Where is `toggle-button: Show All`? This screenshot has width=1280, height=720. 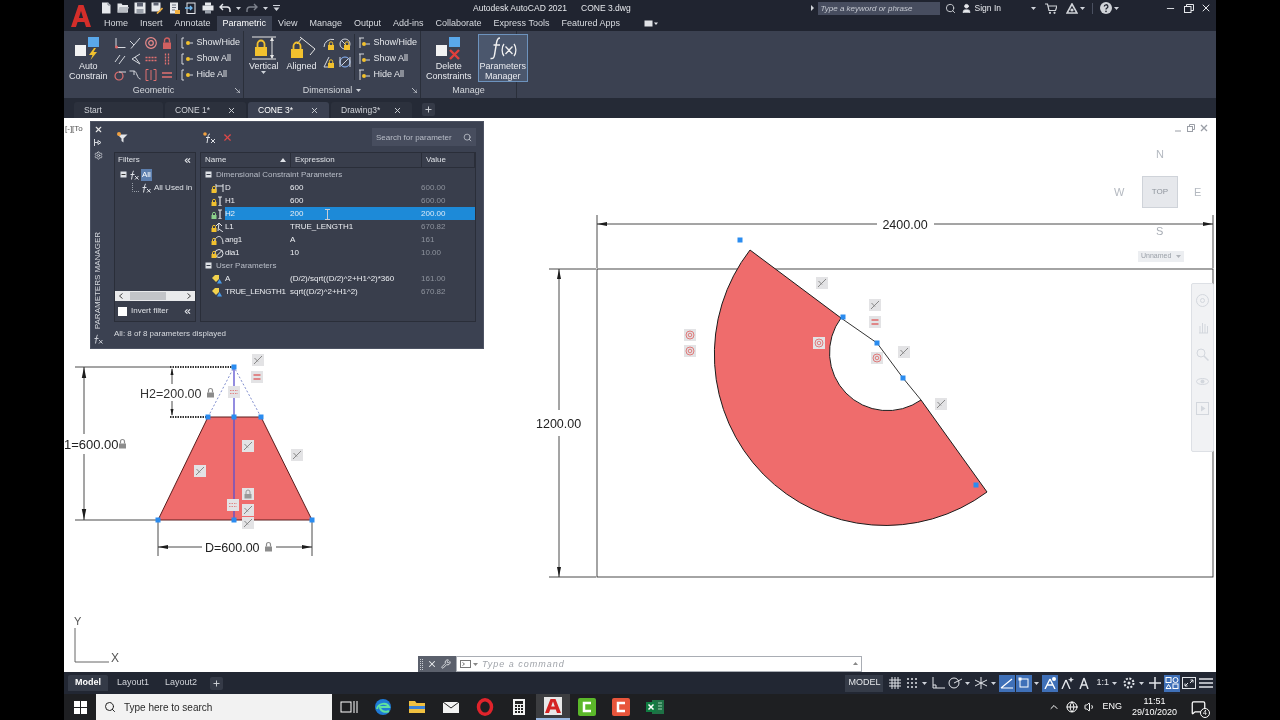
toggle-button: Show All is located at coordinates (210, 58).